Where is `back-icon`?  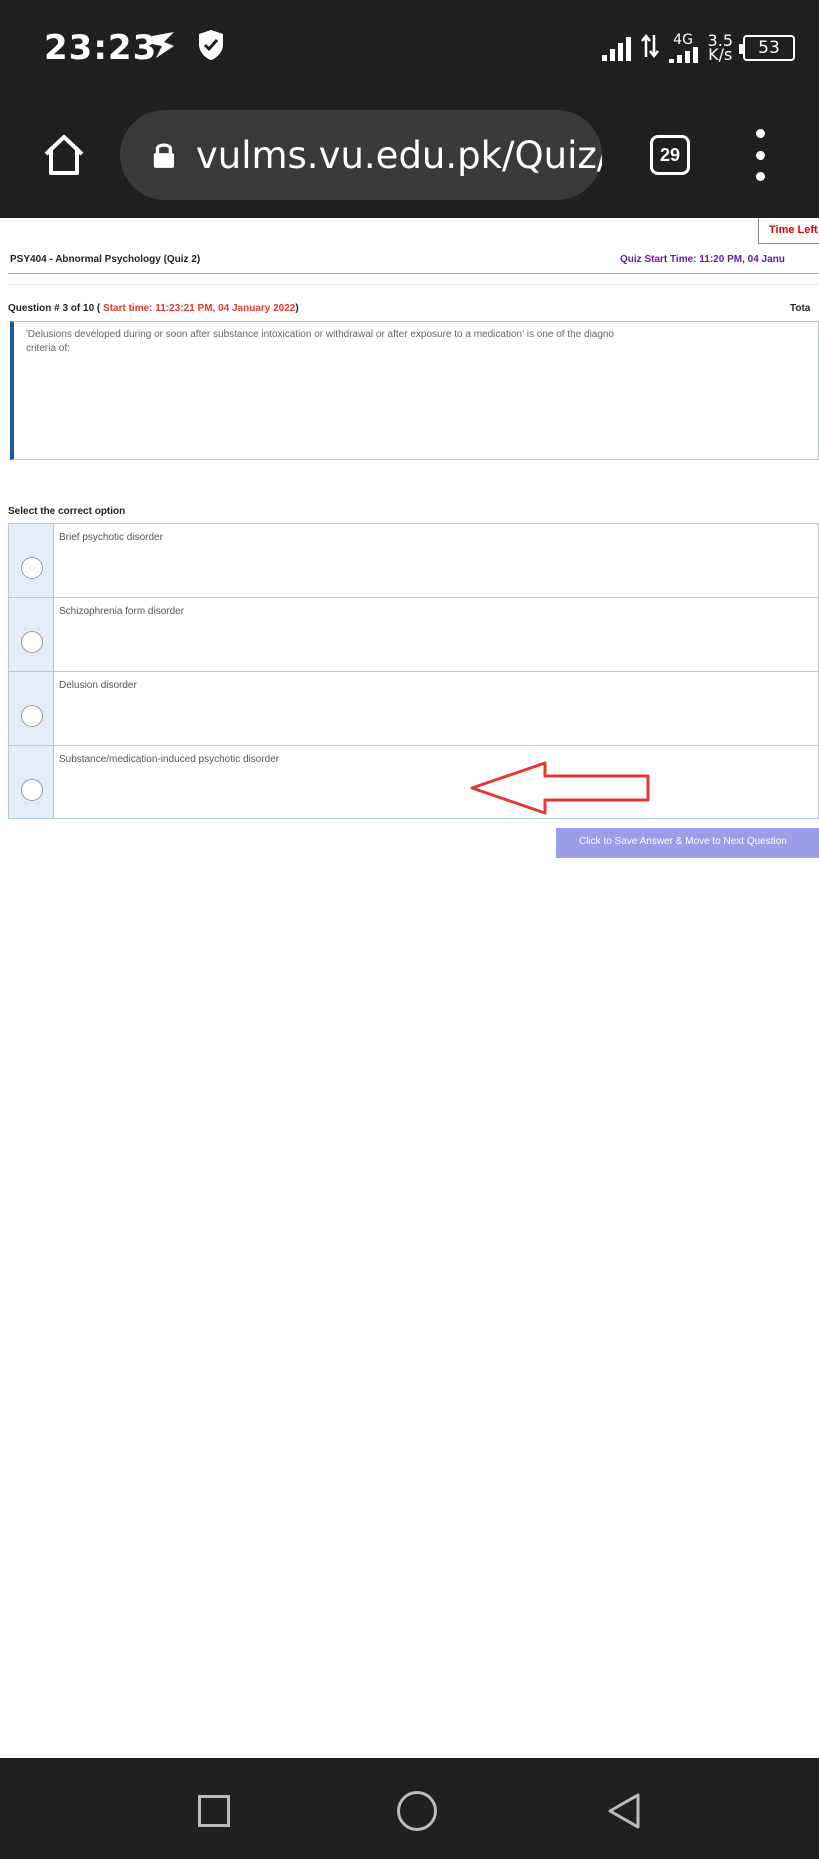 back-icon is located at coordinates (624, 1811).